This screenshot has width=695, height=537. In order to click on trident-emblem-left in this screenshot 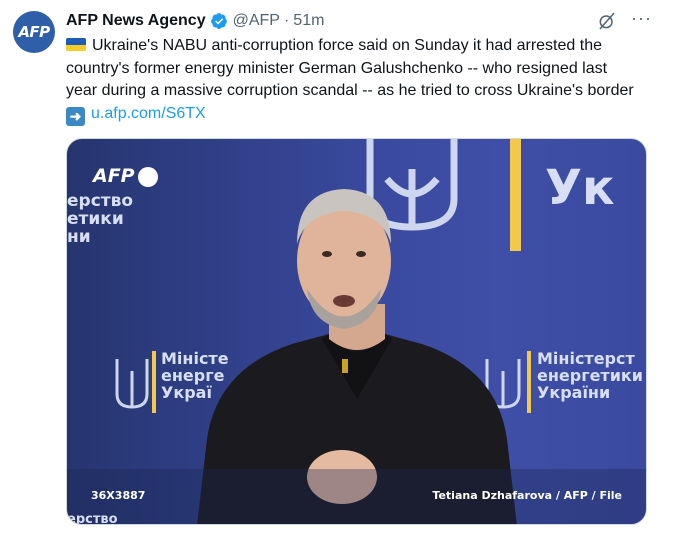, I will do `click(132, 384)`.